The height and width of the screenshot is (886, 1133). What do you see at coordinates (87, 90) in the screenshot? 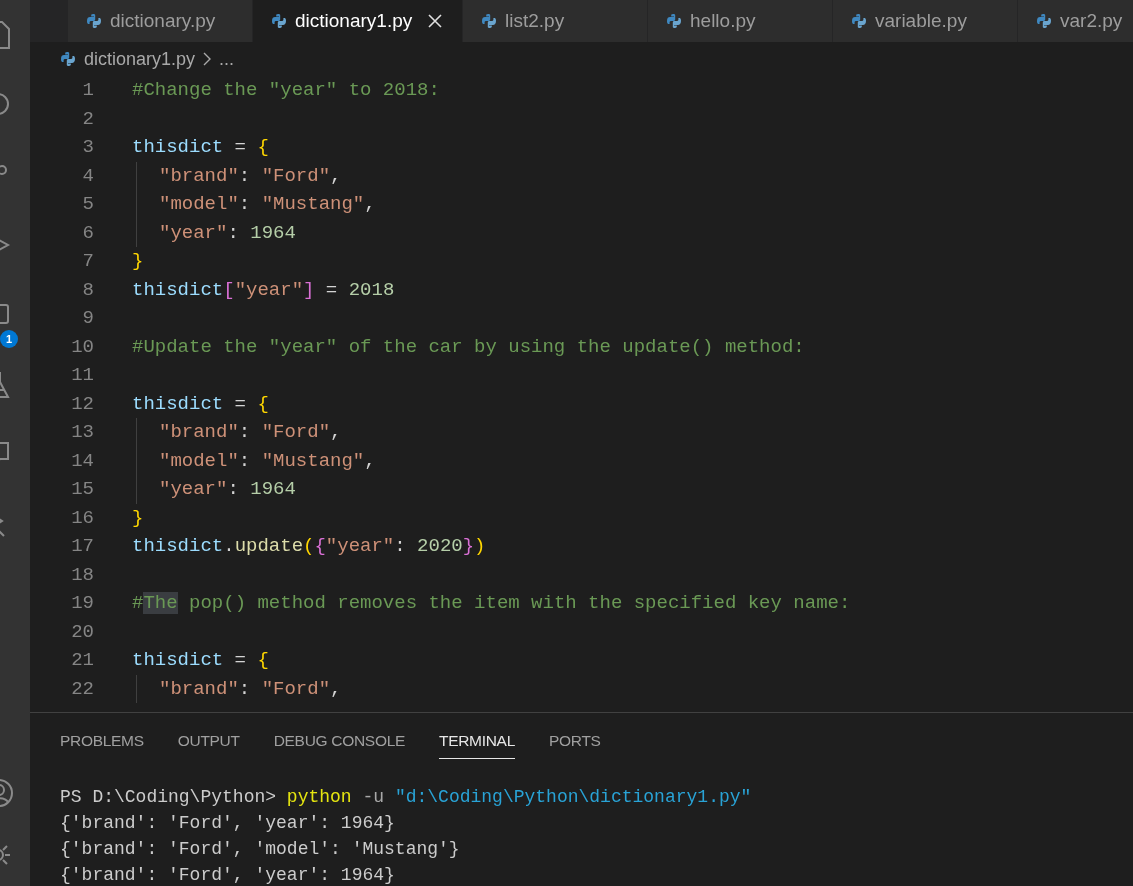
I see `line-number: 1` at bounding box center [87, 90].